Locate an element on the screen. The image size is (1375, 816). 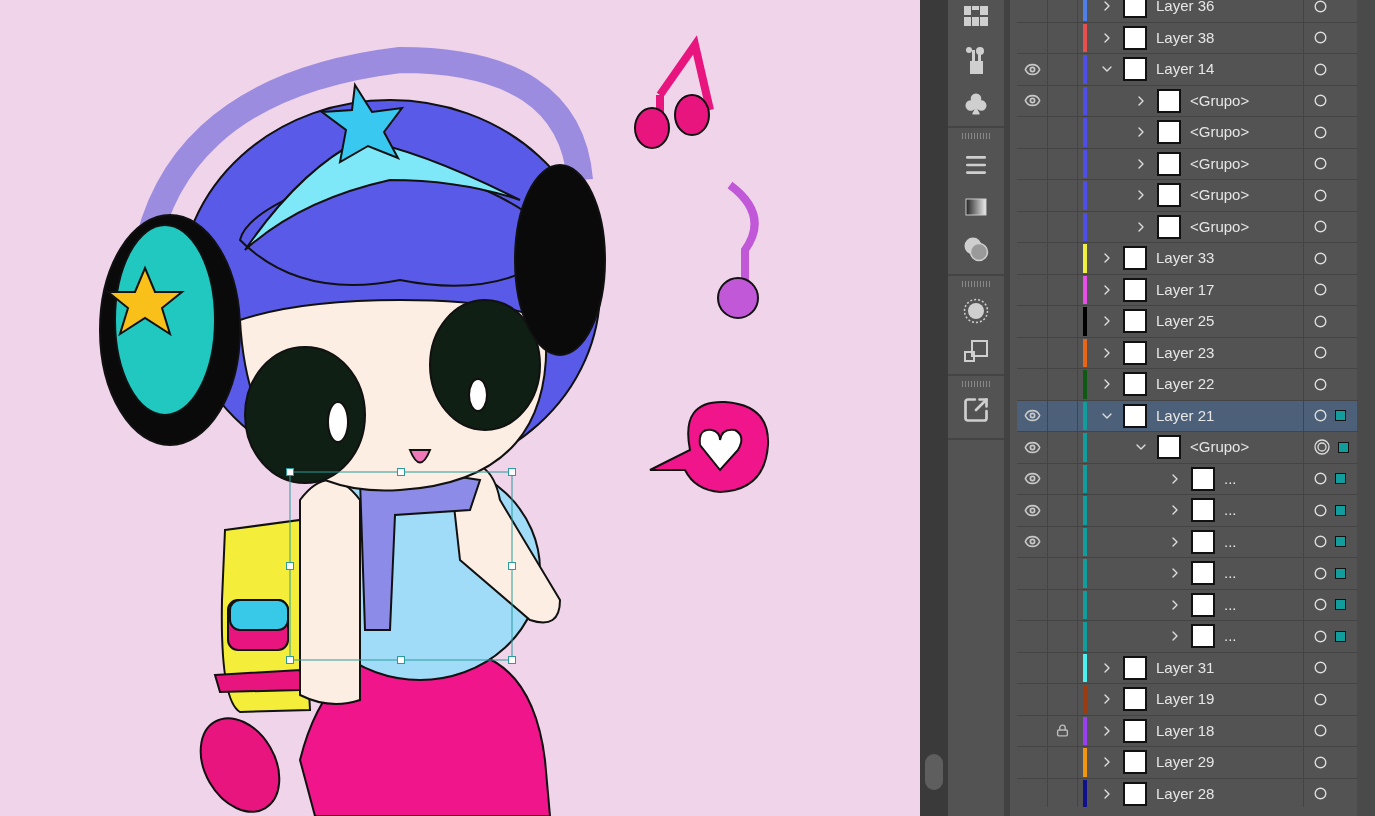
layer-name: Layer 38 is located at coordinates (1185, 37).